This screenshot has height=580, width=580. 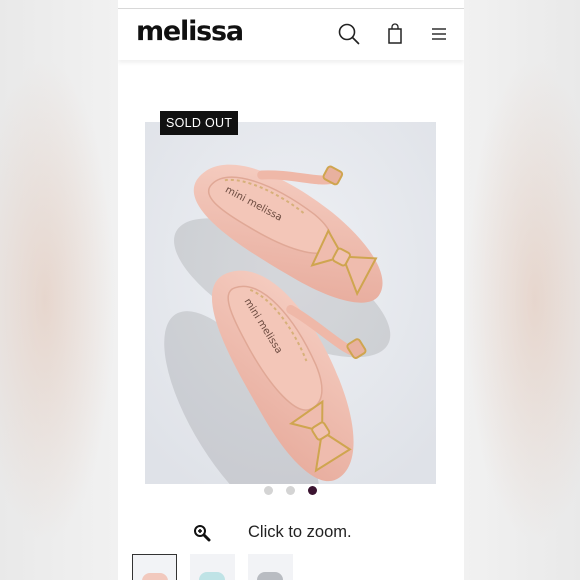 I want to click on sold-out-badge: SOLD OUT, so click(x=199, y=123).